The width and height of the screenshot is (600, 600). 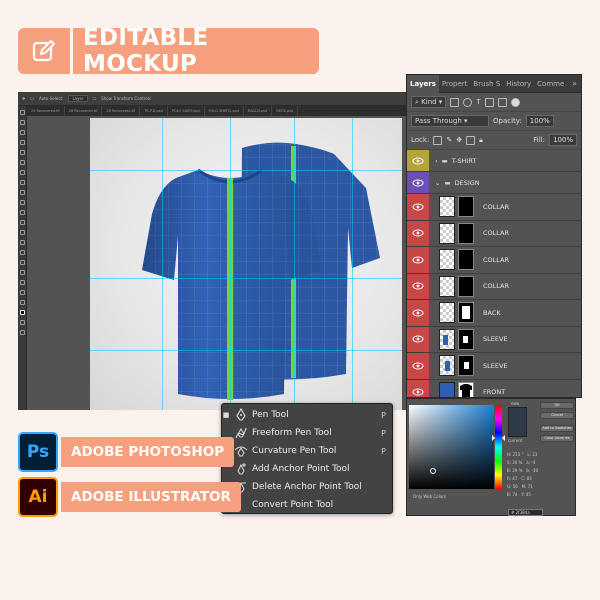 I want to click on layer-row: SLEEVE, so click(x=494, y=339).